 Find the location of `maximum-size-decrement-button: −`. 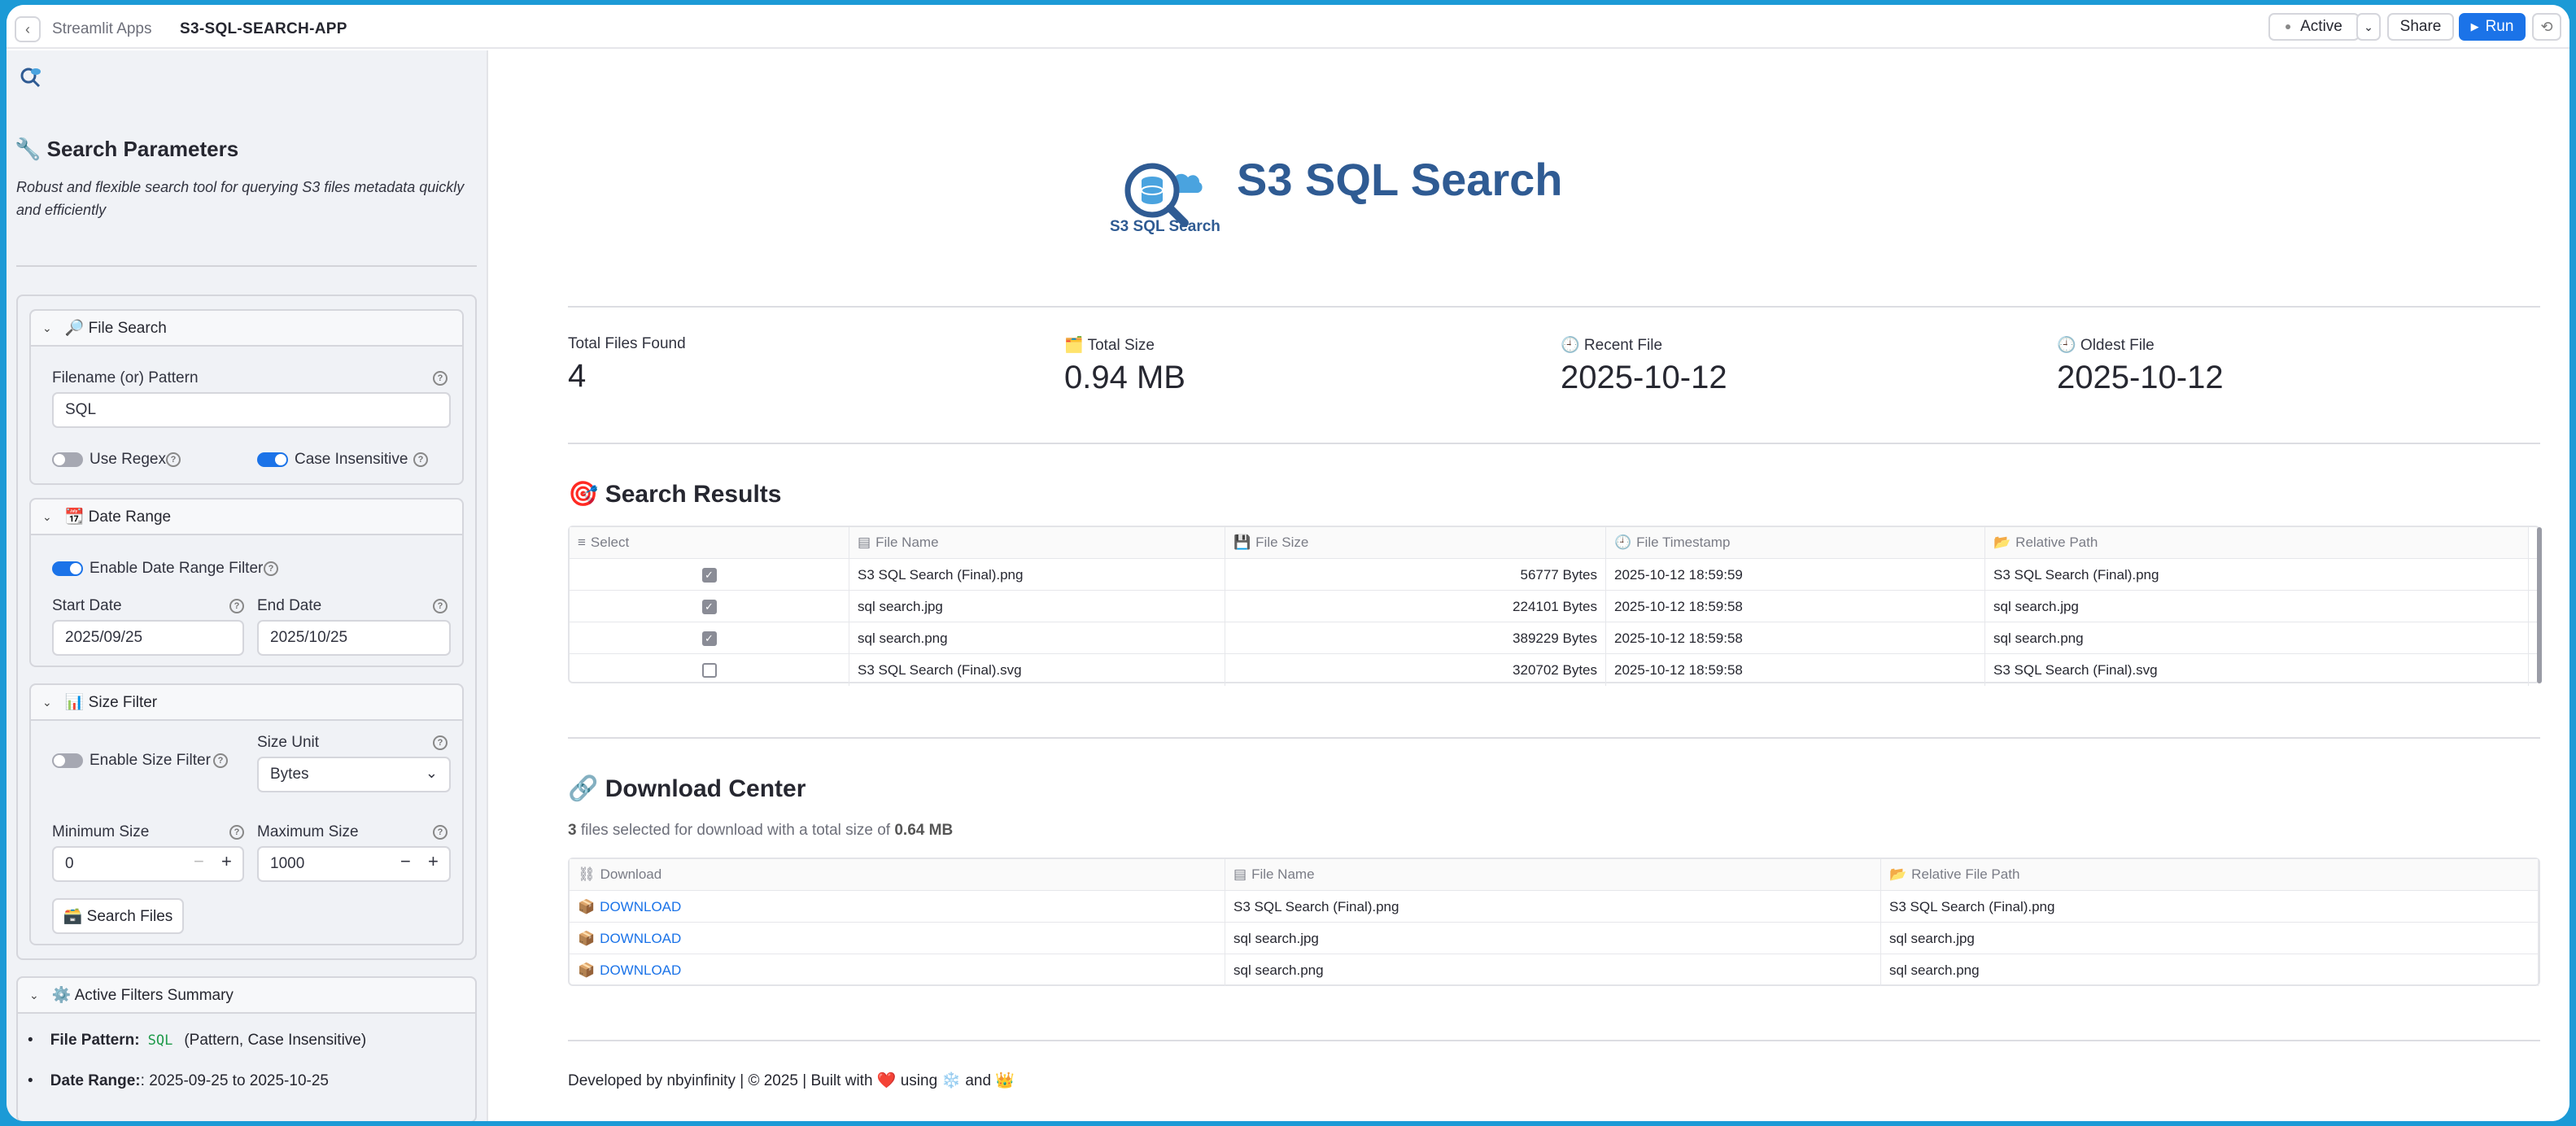

maximum-size-decrement-button: − is located at coordinates (405, 862).